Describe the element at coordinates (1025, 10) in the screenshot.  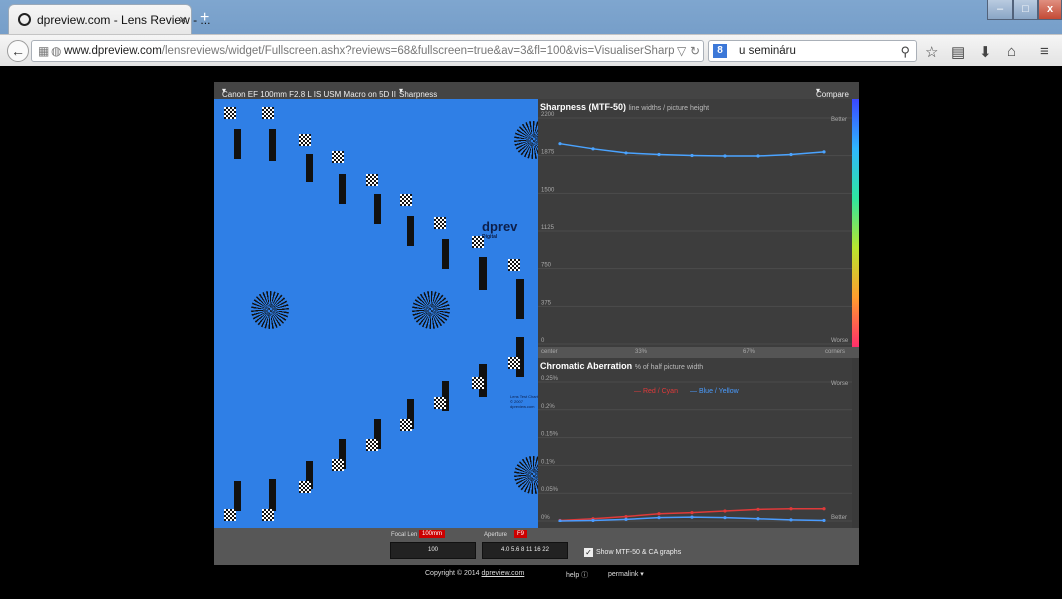
I see `maximize-button: □` at that location.